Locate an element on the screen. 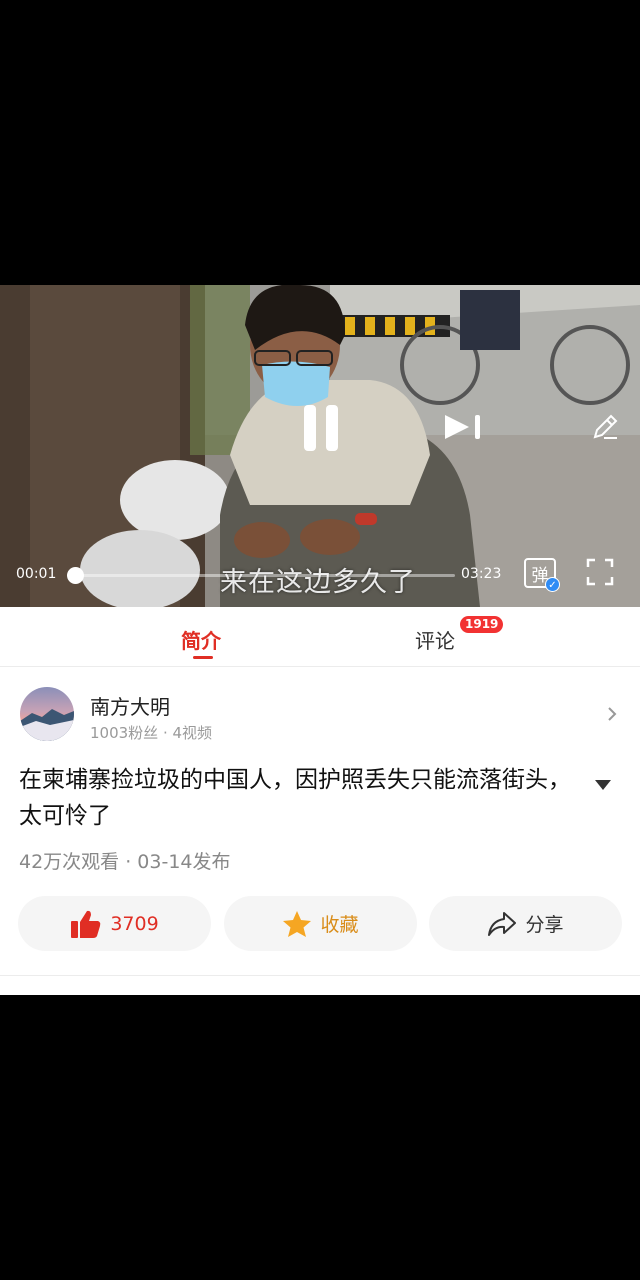  avatar is located at coordinates (47, 714).